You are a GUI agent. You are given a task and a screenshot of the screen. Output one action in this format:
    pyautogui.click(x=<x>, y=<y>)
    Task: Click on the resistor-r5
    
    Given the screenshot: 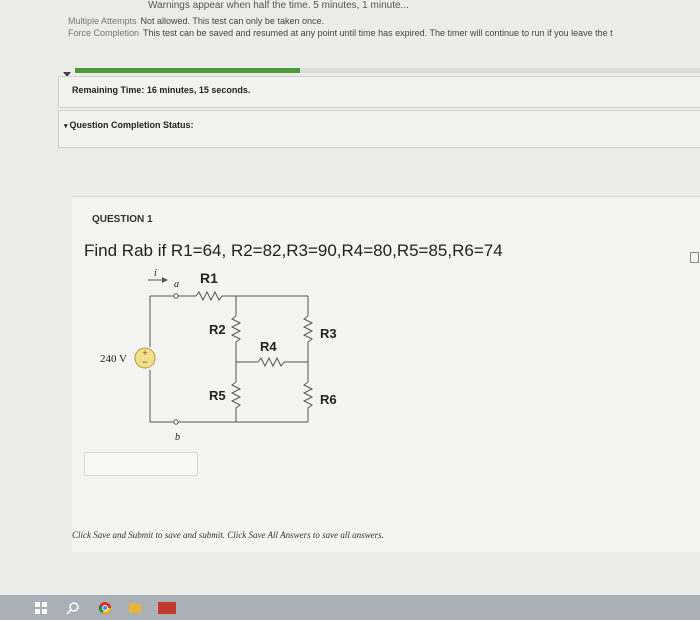 What is the action you would take?
    pyautogui.click(x=236, y=395)
    